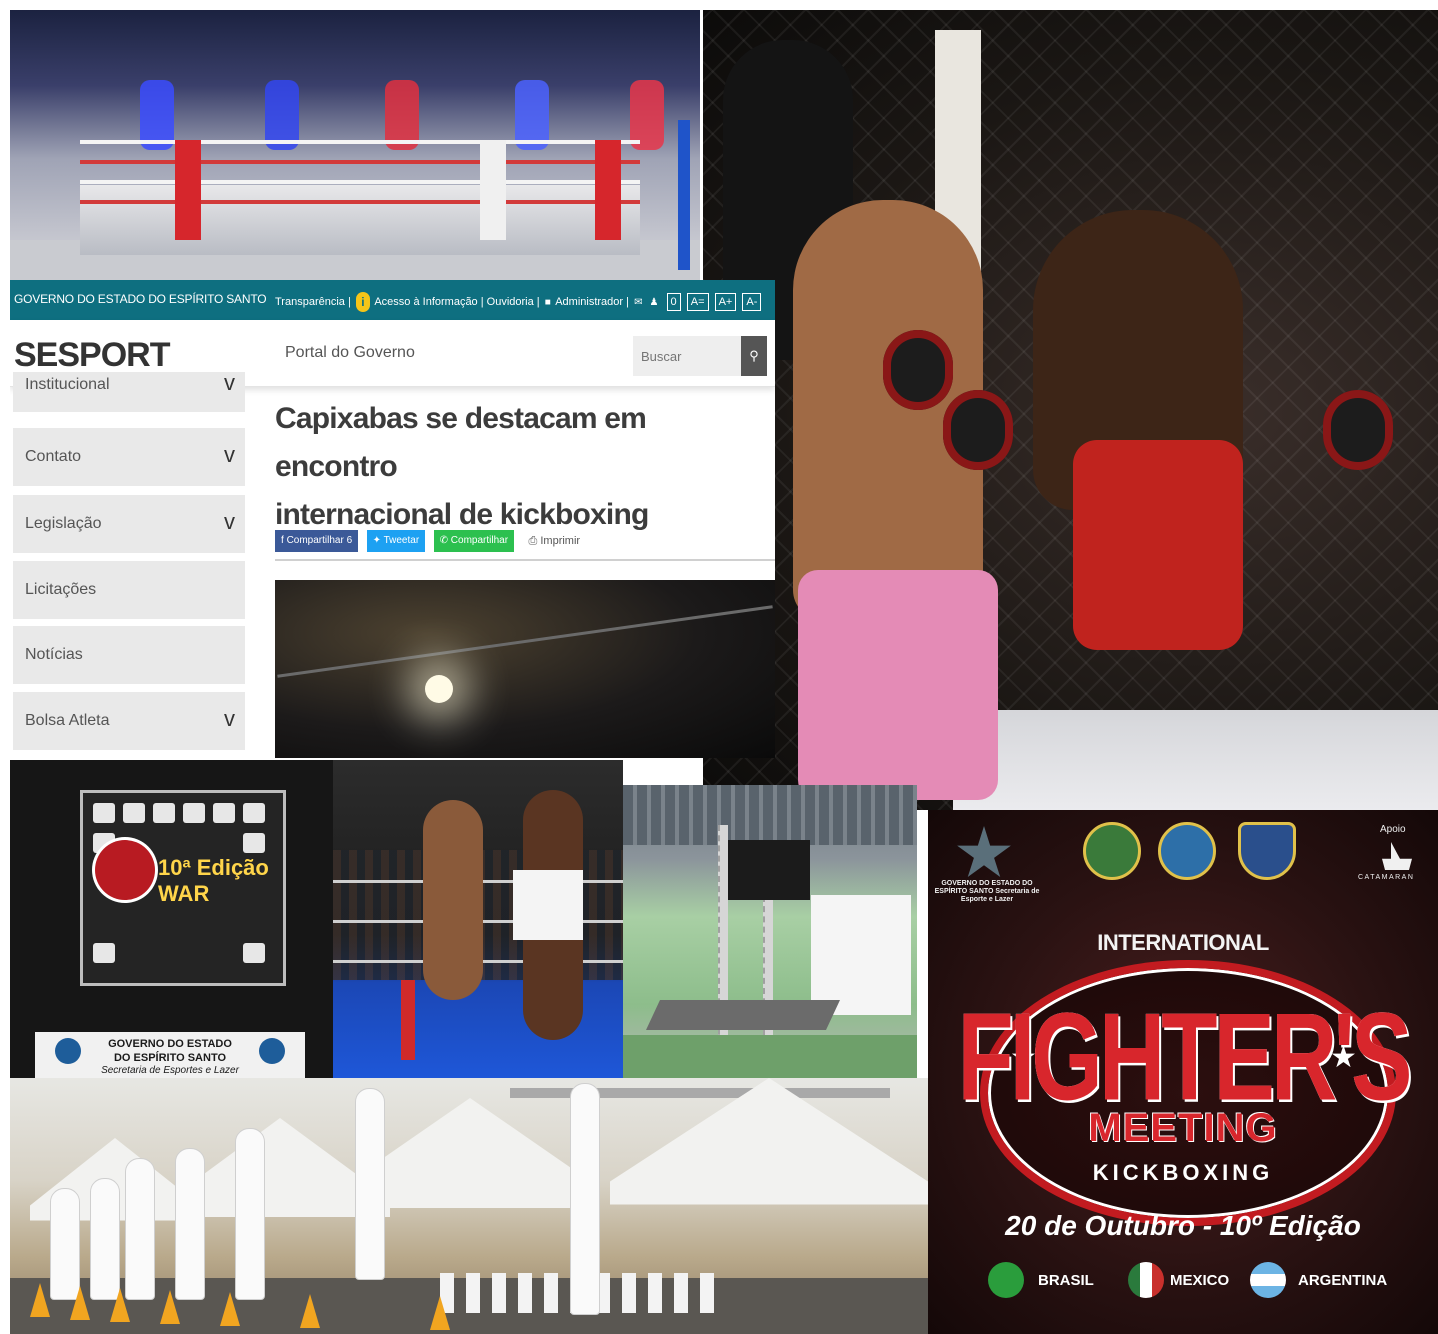  Describe the element at coordinates (1006, 1280) in the screenshot. I see `brazil-flag-icon` at that location.